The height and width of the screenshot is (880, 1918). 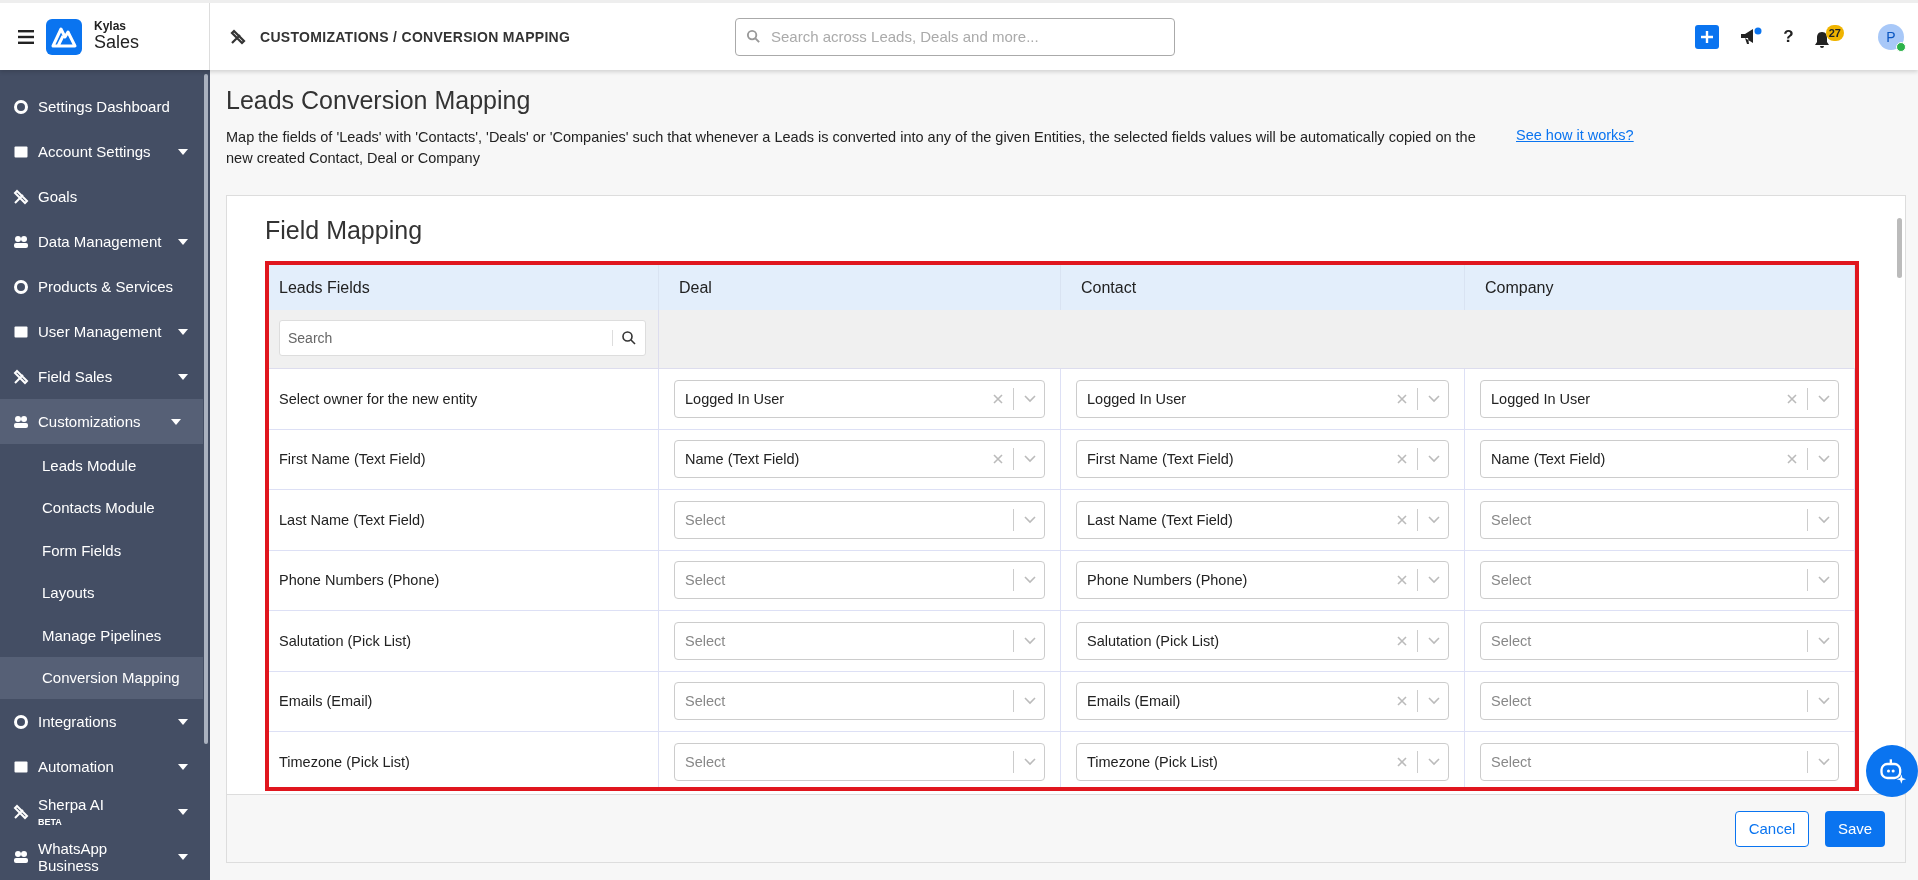 What do you see at coordinates (1821, 39) in the screenshot?
I see `bell-icon` at bounding box center [1821, 39].